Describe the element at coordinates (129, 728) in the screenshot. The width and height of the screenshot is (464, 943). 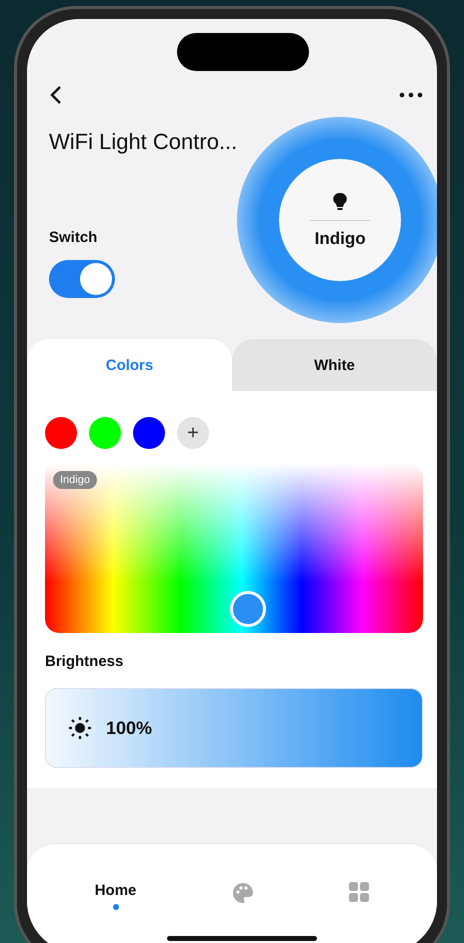
I see `brightness-value: 100%` at that location.